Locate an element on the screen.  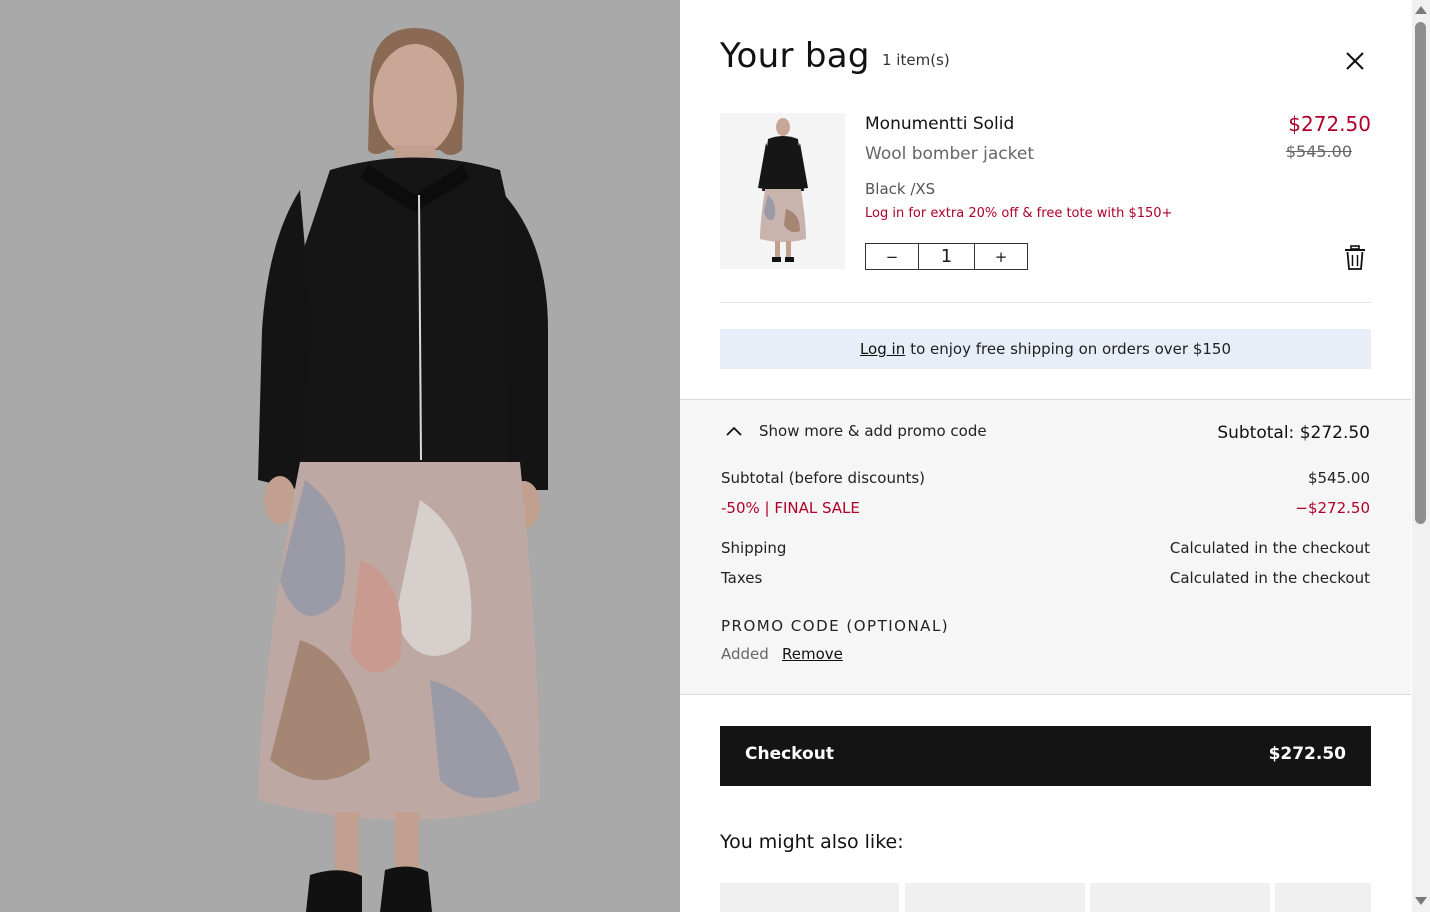
scroll-thumb is located at coordinates (1420, 273).